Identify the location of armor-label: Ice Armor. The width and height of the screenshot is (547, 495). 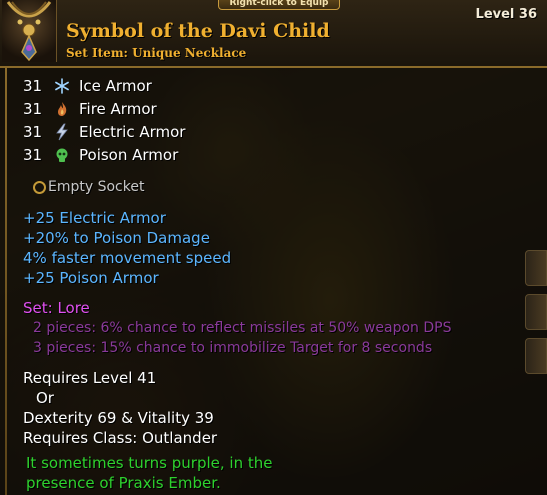
(115, 86).